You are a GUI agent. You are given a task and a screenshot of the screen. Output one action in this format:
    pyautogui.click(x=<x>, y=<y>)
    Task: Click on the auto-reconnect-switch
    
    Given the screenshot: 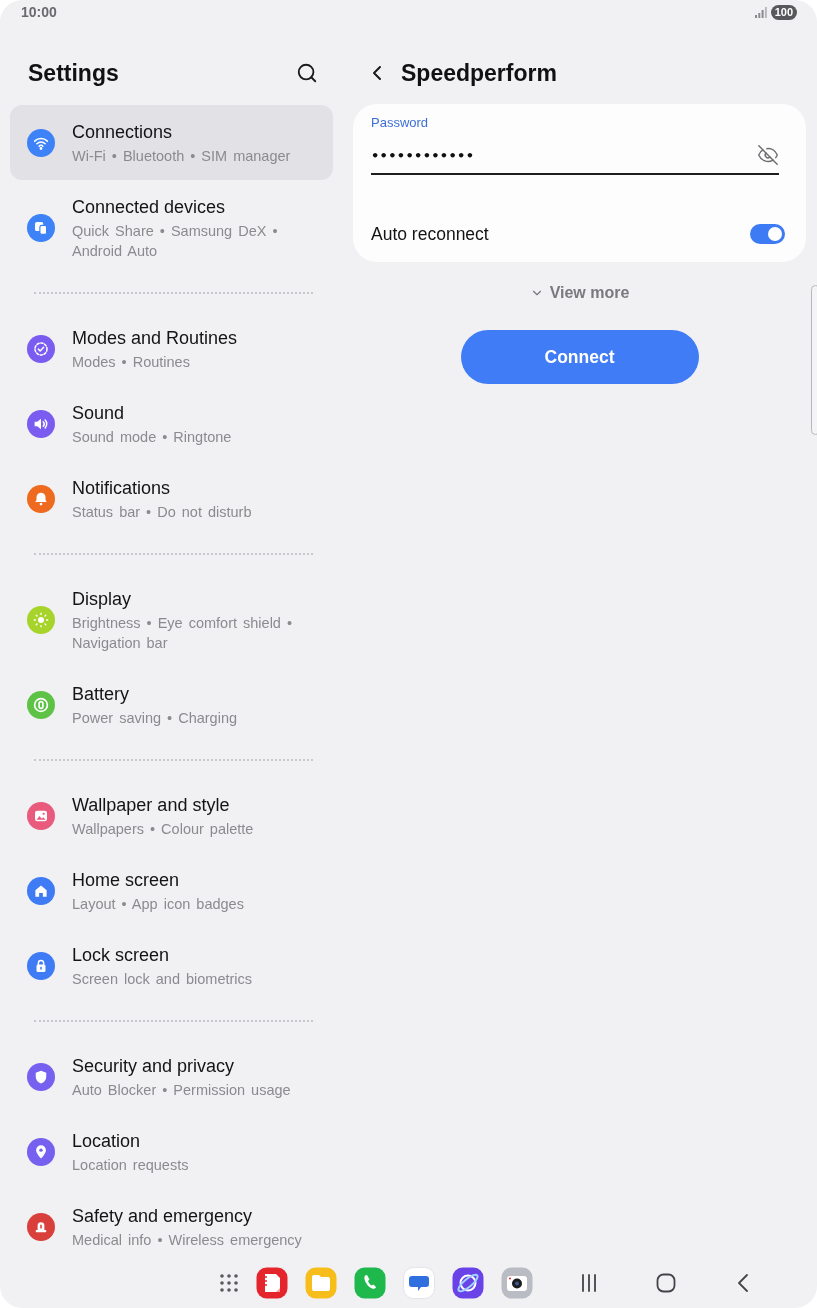 What is the action you would take?
    pyautogui.click(x=767, y=234)
    